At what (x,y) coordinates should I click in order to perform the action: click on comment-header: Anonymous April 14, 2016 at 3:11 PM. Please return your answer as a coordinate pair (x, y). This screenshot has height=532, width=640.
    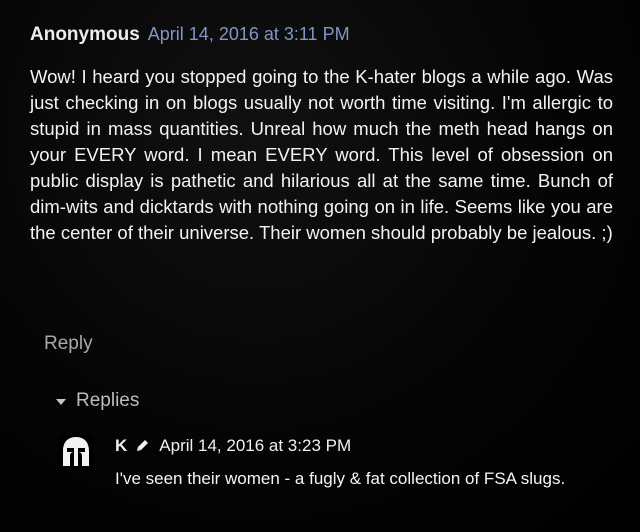
    Looking at the image, I should click on (322, 42).